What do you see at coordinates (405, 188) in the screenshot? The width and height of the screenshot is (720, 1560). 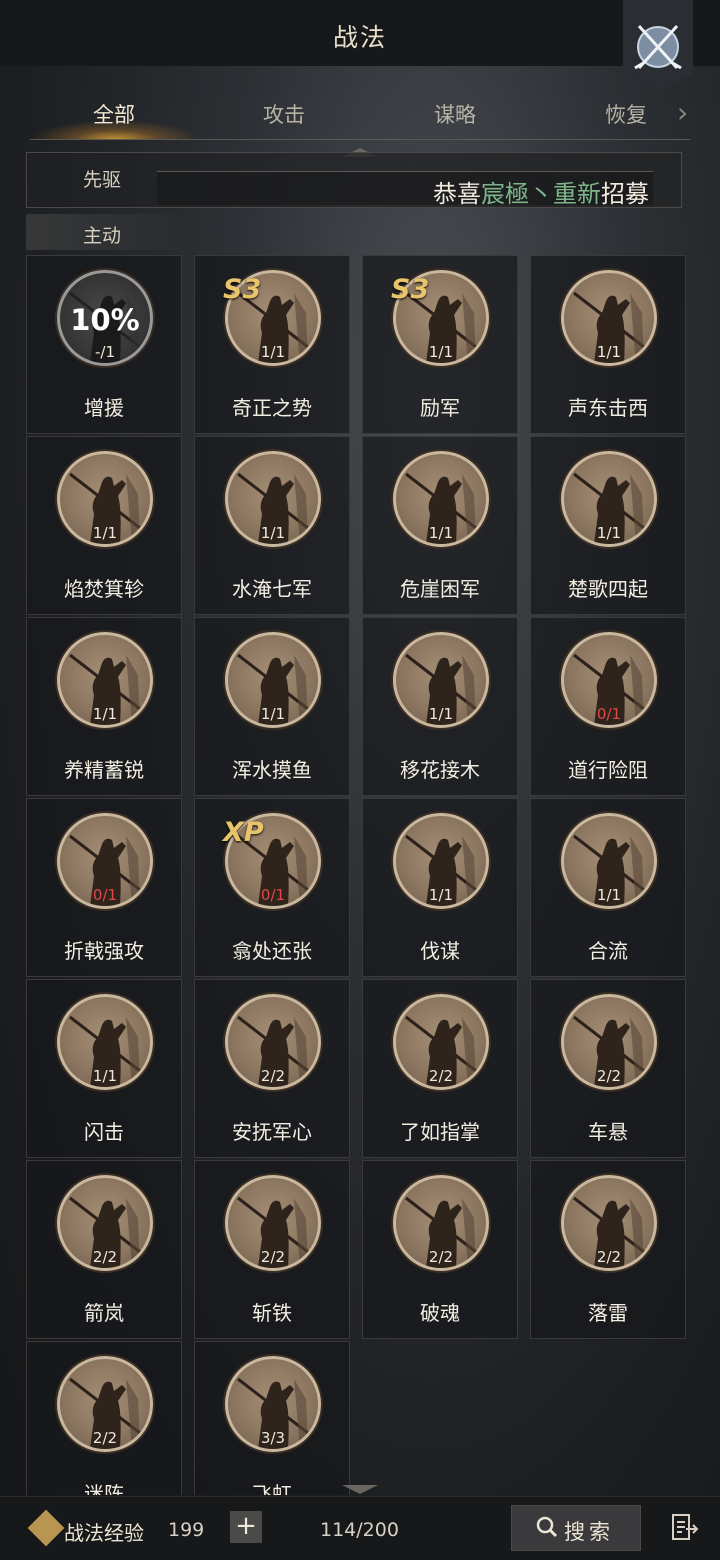 I see `marquee-track: 恭喜宸極丶重新招募` at bounding box center [405, 188].